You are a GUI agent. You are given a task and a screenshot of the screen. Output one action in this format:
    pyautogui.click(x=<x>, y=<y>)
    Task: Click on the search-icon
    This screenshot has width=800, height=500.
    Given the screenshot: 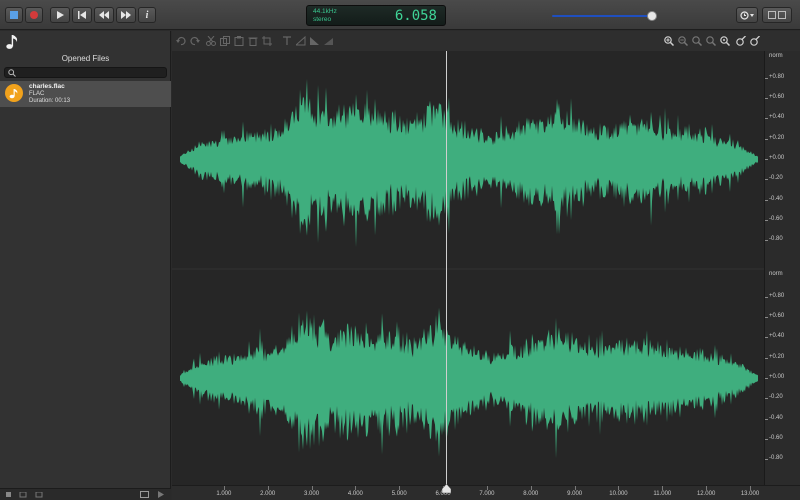 What is the action you would take?
    pyautogui.click(x=12, y=73)
    